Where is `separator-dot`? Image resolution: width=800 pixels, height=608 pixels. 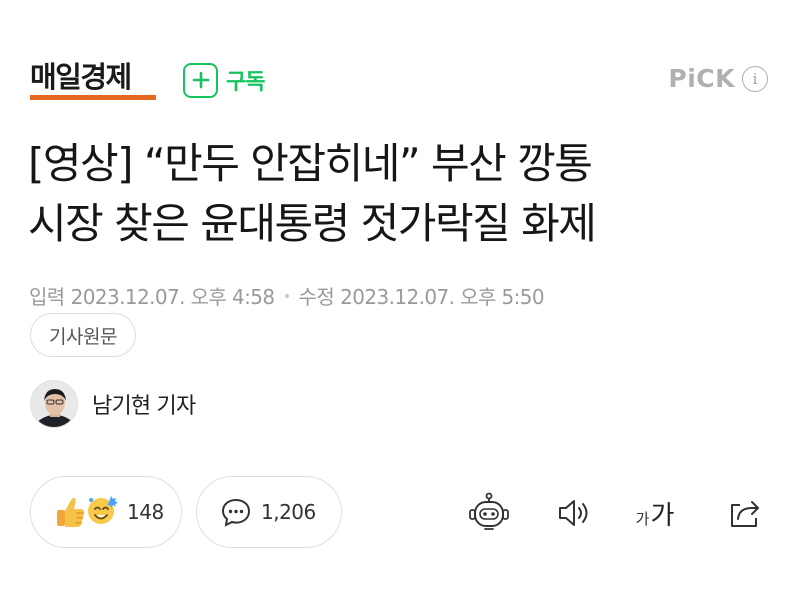 separator-dot is located at coordinates (286, 295).